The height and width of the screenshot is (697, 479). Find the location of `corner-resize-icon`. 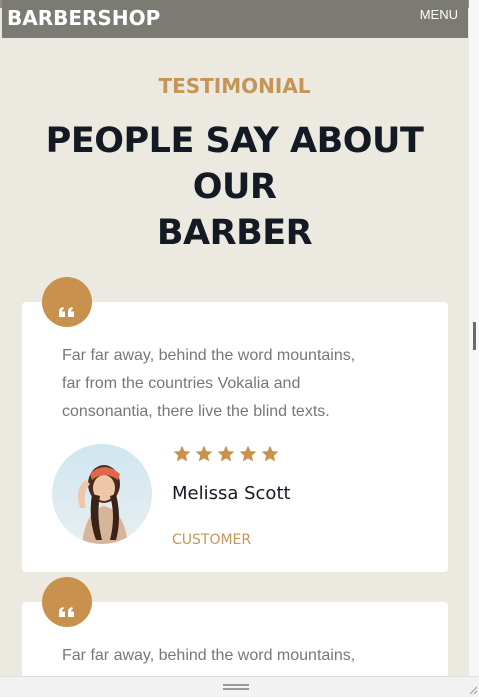

corner-resize-icon is located at coordinates (473, 690).